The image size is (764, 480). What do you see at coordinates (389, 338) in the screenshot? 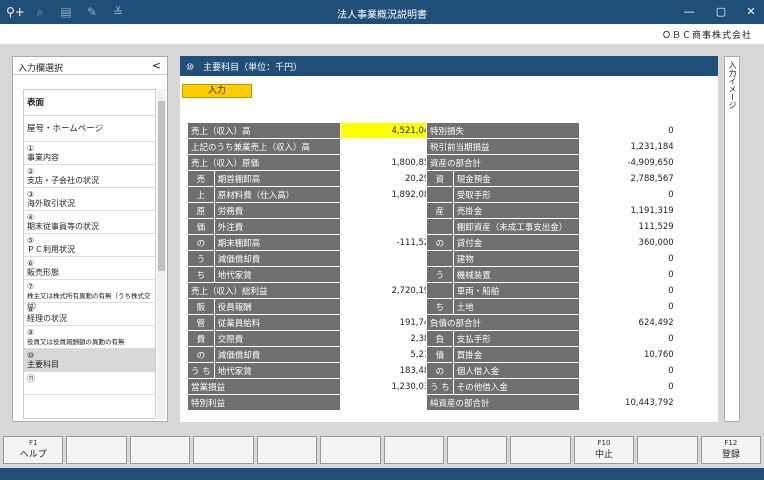
I see `row-value-field: 2,380` at bounding box center [389, 338].